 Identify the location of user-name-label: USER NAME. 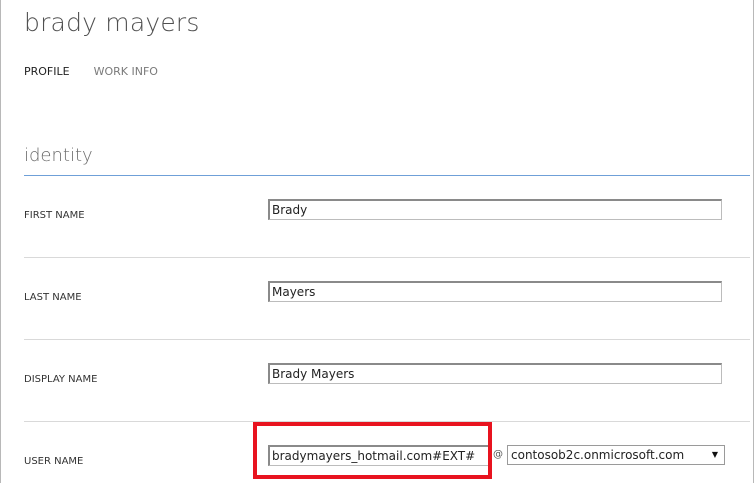
(54, 461).